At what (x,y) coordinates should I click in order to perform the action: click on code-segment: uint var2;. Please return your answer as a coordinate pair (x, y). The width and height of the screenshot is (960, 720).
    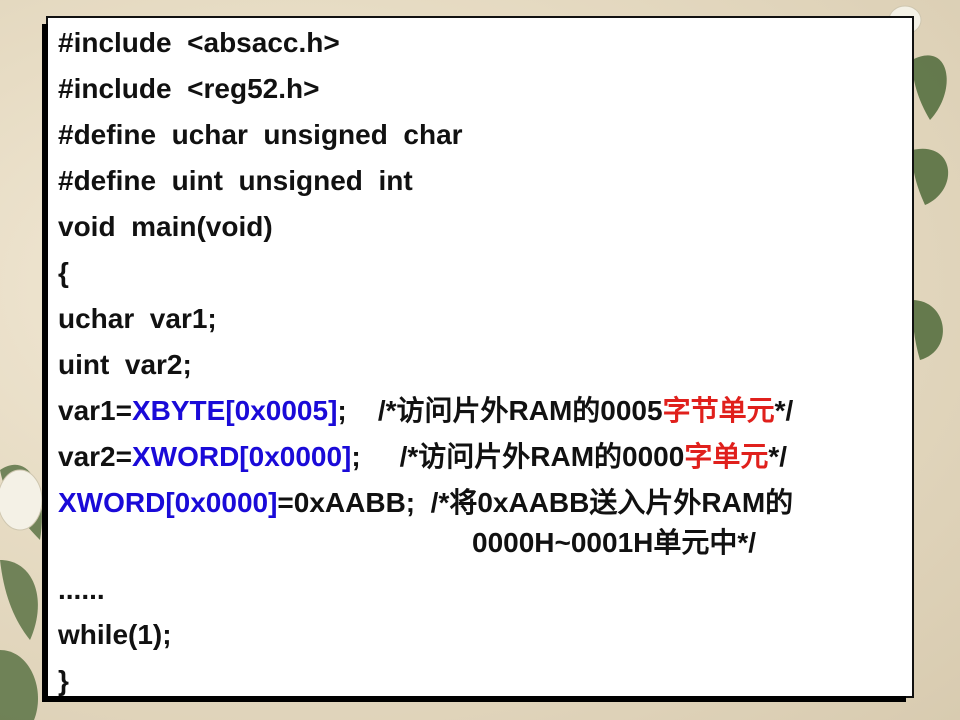
    Looking at the image, I should click on (125, 364).